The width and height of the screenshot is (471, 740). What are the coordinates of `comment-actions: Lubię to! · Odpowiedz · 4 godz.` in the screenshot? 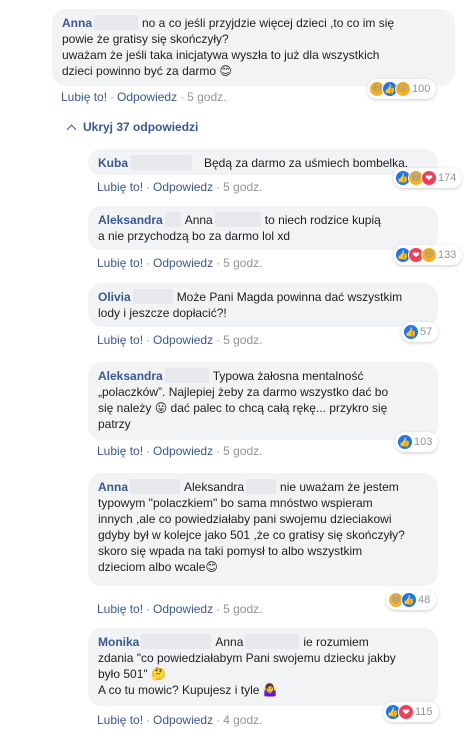 It's located at (180, 720).